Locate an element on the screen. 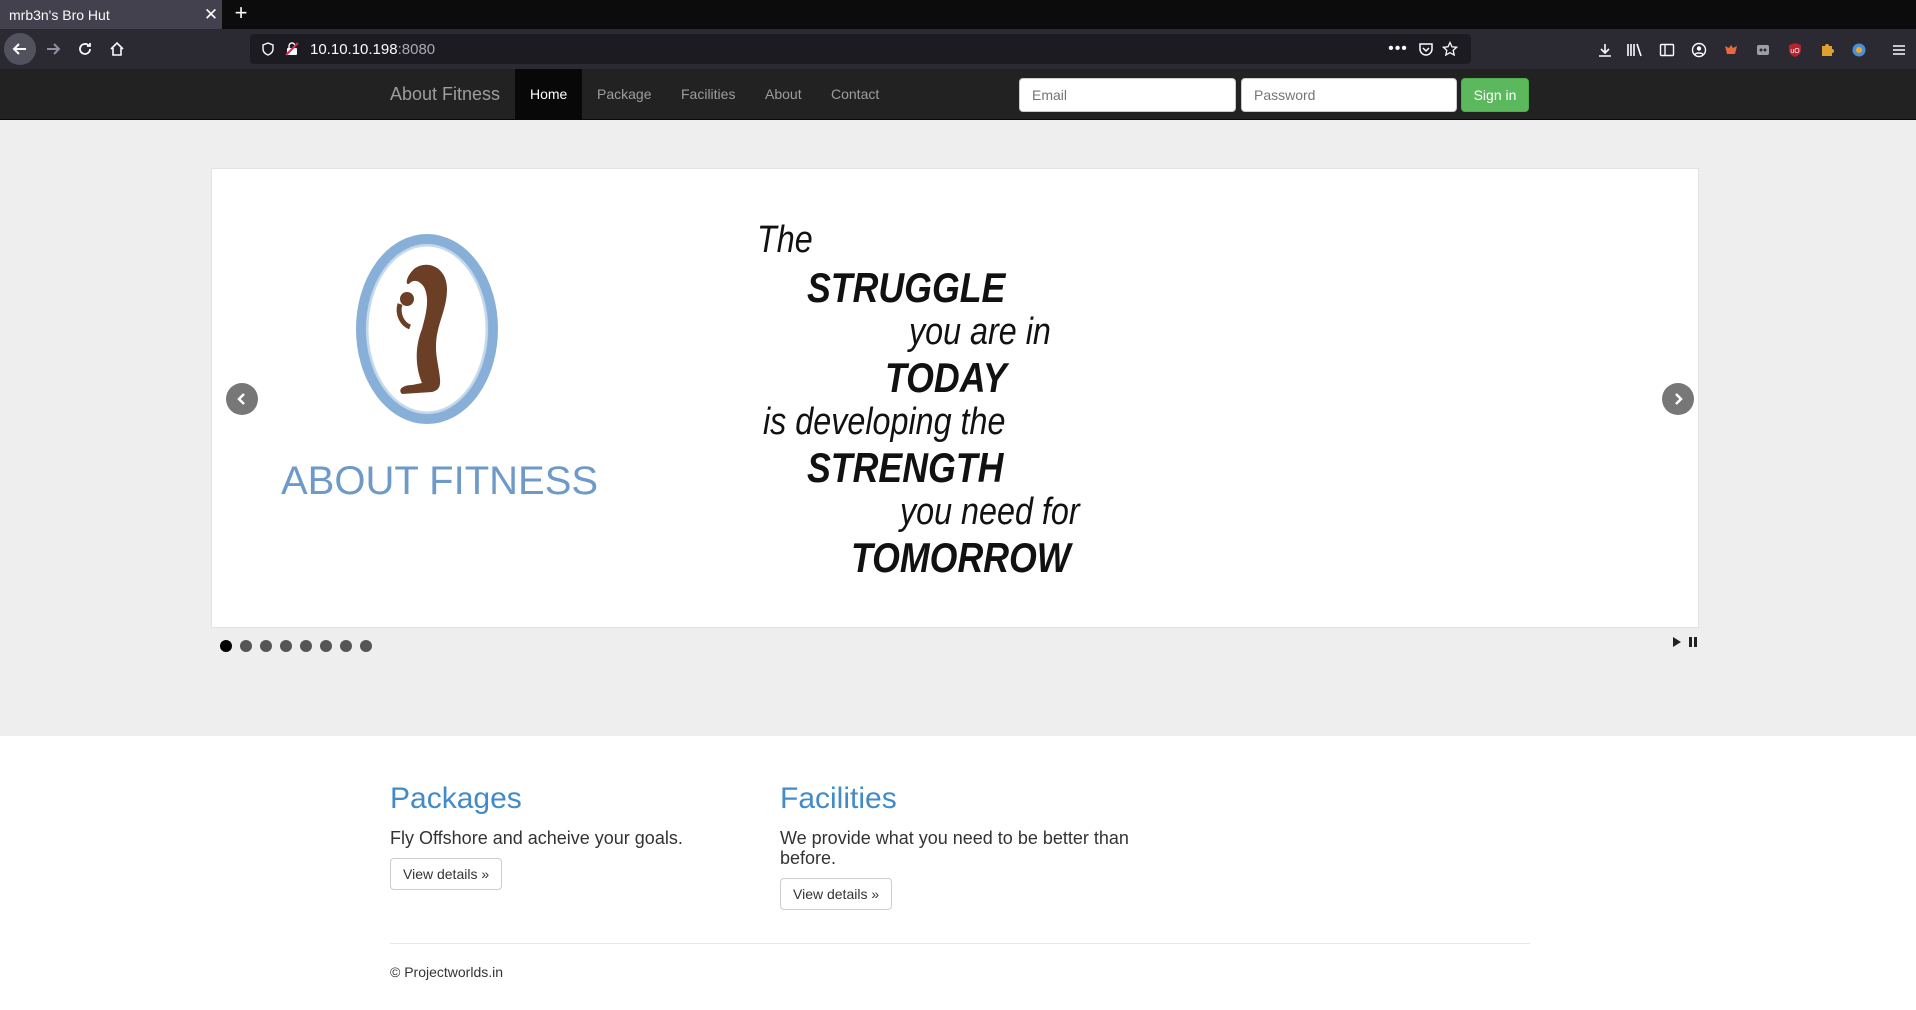 The width and height of the screenshot is (1916, 1010). back-button is located at coordinates (20, 49).